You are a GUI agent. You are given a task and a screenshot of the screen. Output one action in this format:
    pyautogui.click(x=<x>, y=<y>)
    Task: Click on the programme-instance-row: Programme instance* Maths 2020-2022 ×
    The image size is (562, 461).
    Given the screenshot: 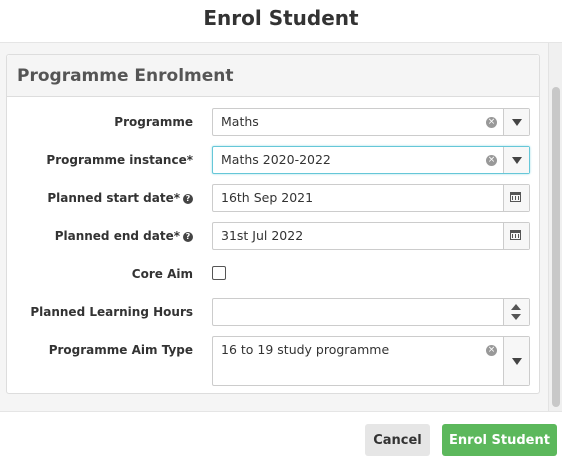 What is the action you would take?
    pyautogui.click(x=274, y=161)
    